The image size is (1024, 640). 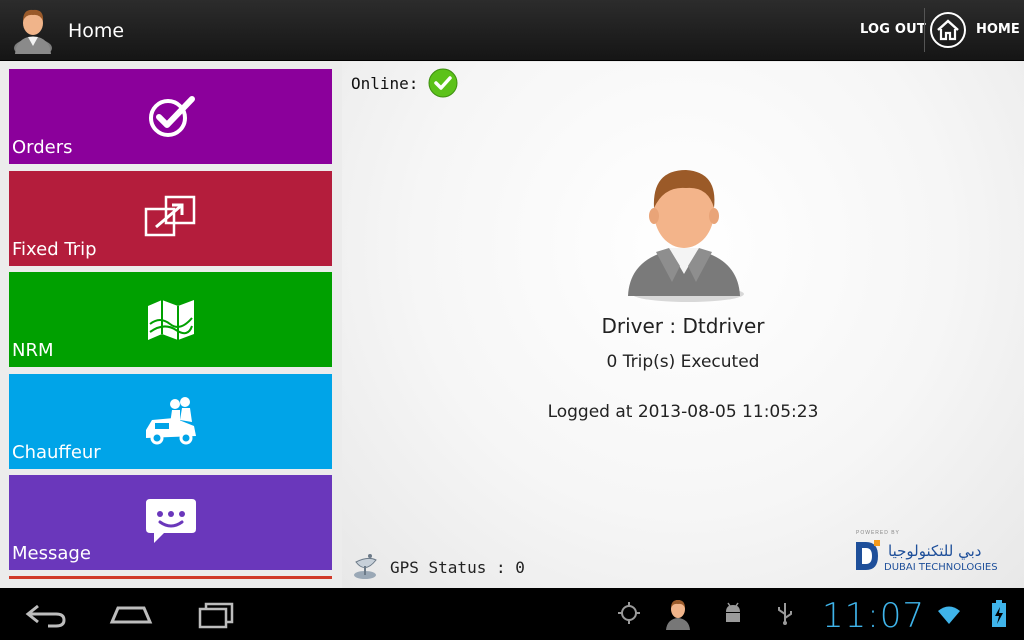 What do you see at coordinates (878, 533) in the screenshot?
I see `powered-by-label: POWERED BY` at bounding box center [878, 533].